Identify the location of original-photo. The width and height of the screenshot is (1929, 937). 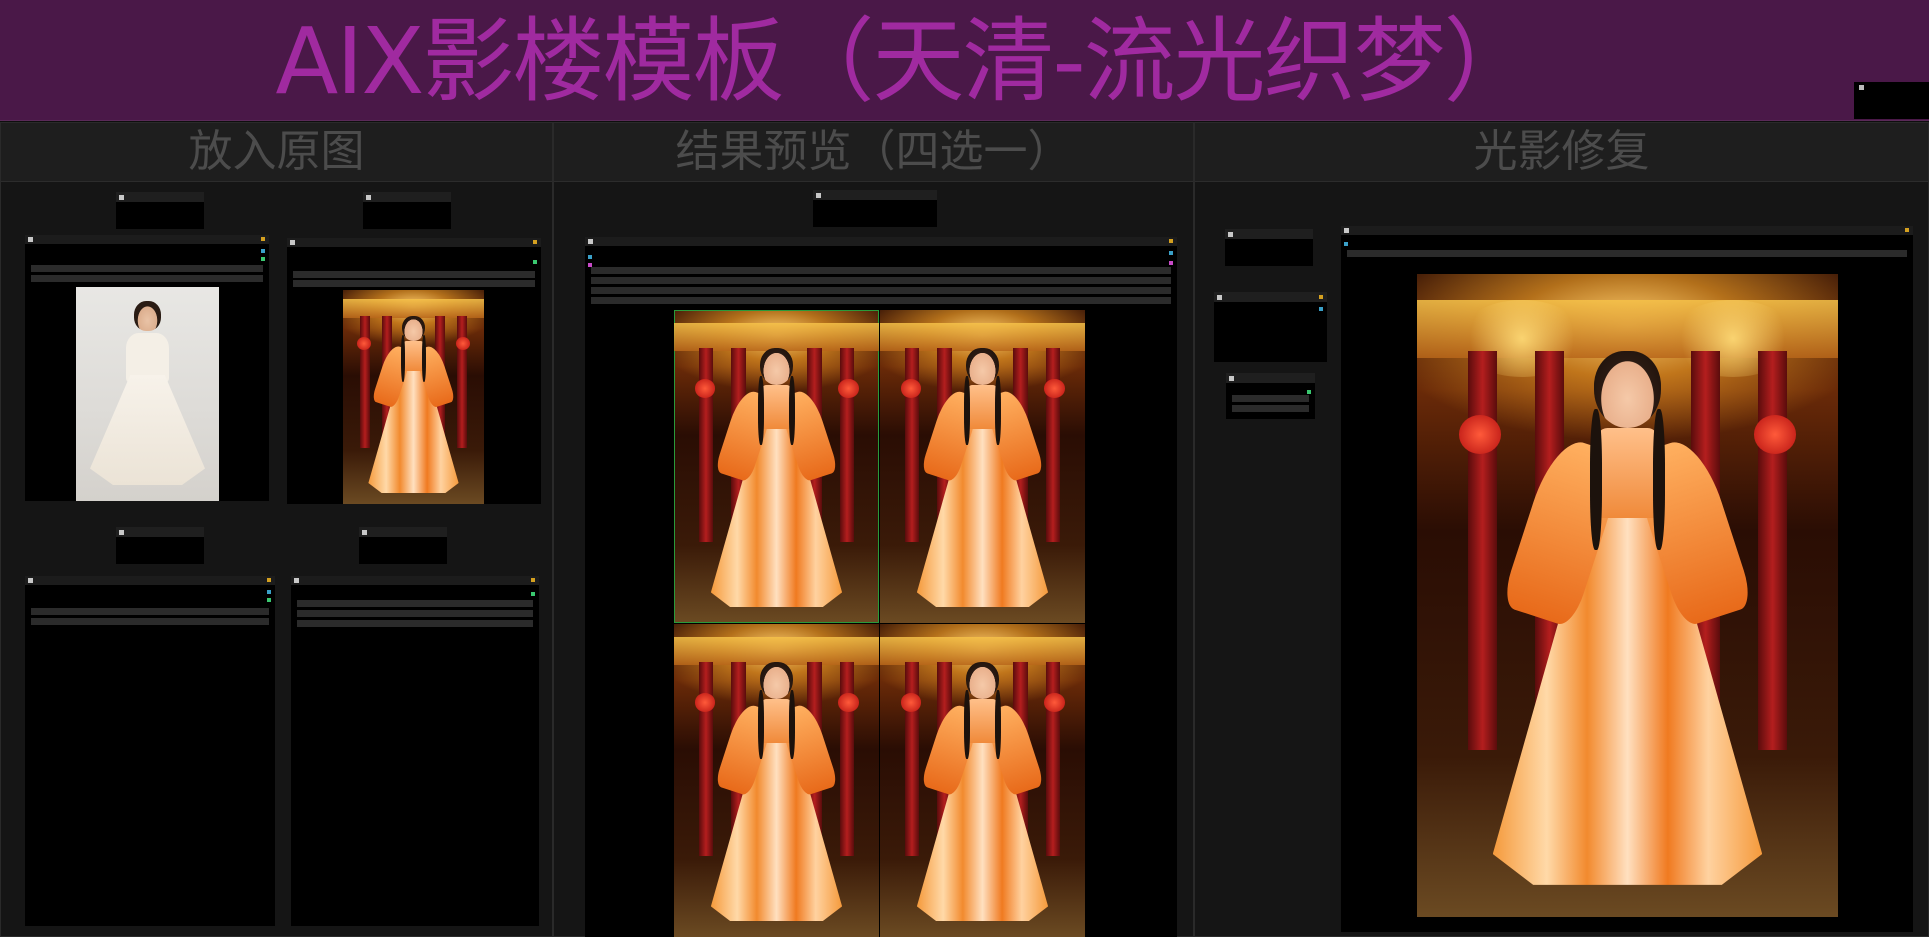
(147, 394).